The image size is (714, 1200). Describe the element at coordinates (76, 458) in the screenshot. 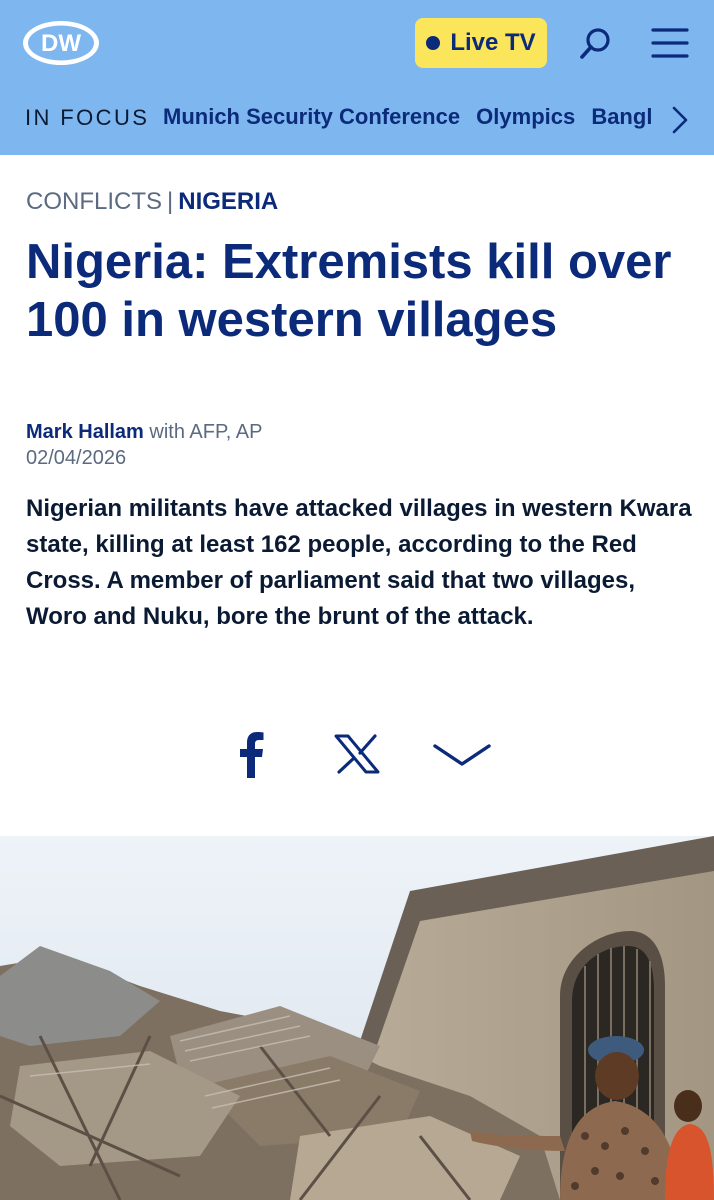

I see `publish-date: 02/04/2026` at that location.